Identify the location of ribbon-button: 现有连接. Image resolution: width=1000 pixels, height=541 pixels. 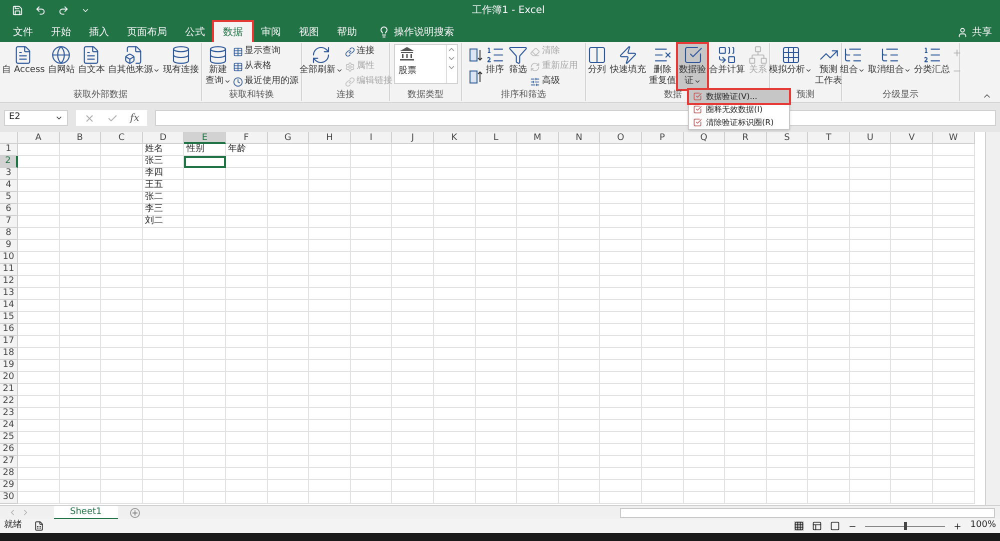
(181, 66).